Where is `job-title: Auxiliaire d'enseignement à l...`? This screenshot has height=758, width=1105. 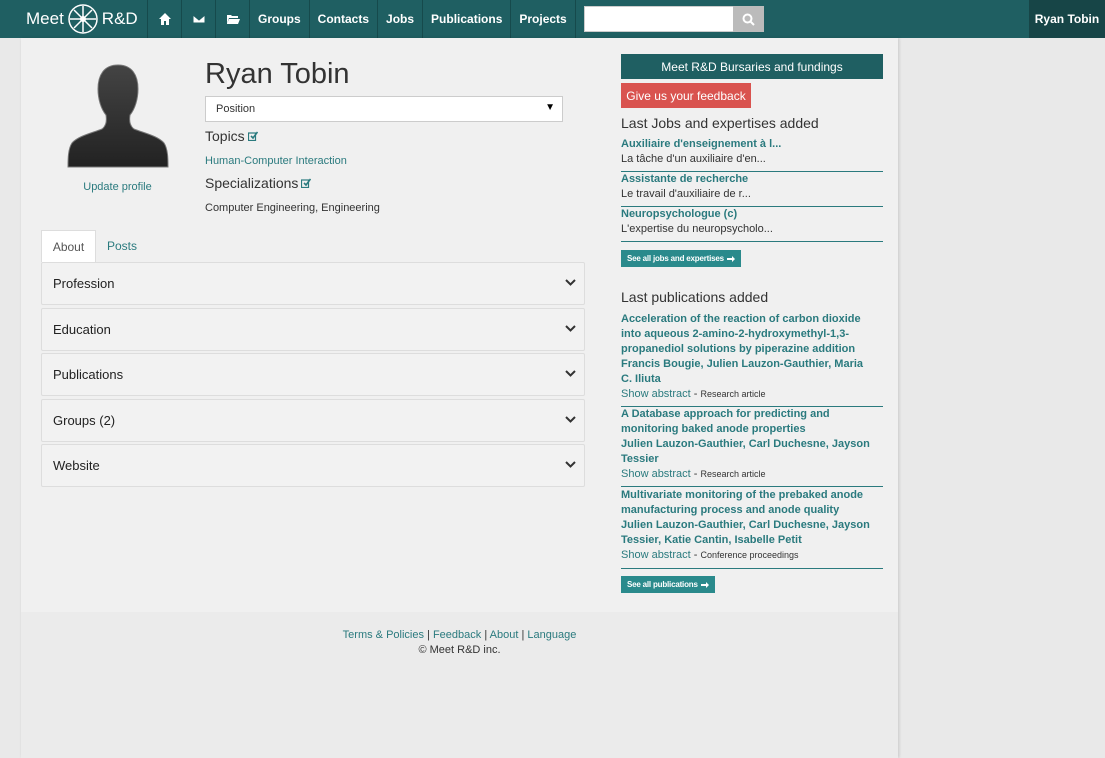 job-title: Auxiliaire d'enseignement à l... is located at coordinates (752, 144).